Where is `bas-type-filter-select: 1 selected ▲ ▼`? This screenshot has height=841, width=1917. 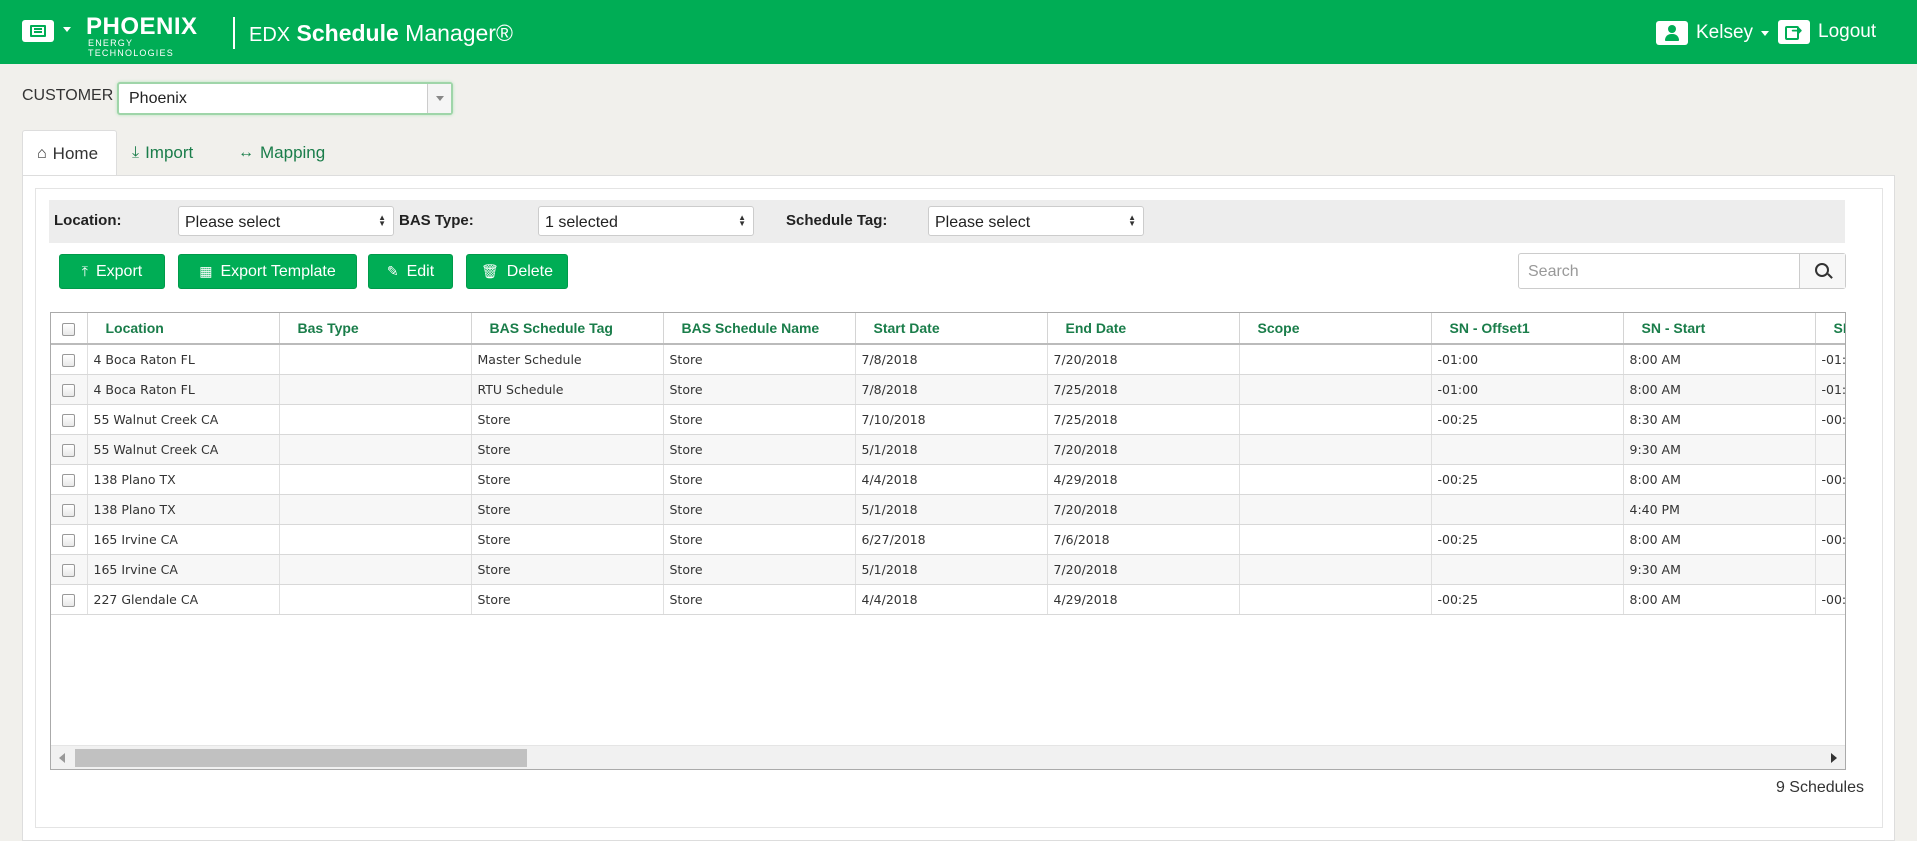 bas-type-filter-select: 1 selected ▲ ▼ is located at coordinates (646, 221).